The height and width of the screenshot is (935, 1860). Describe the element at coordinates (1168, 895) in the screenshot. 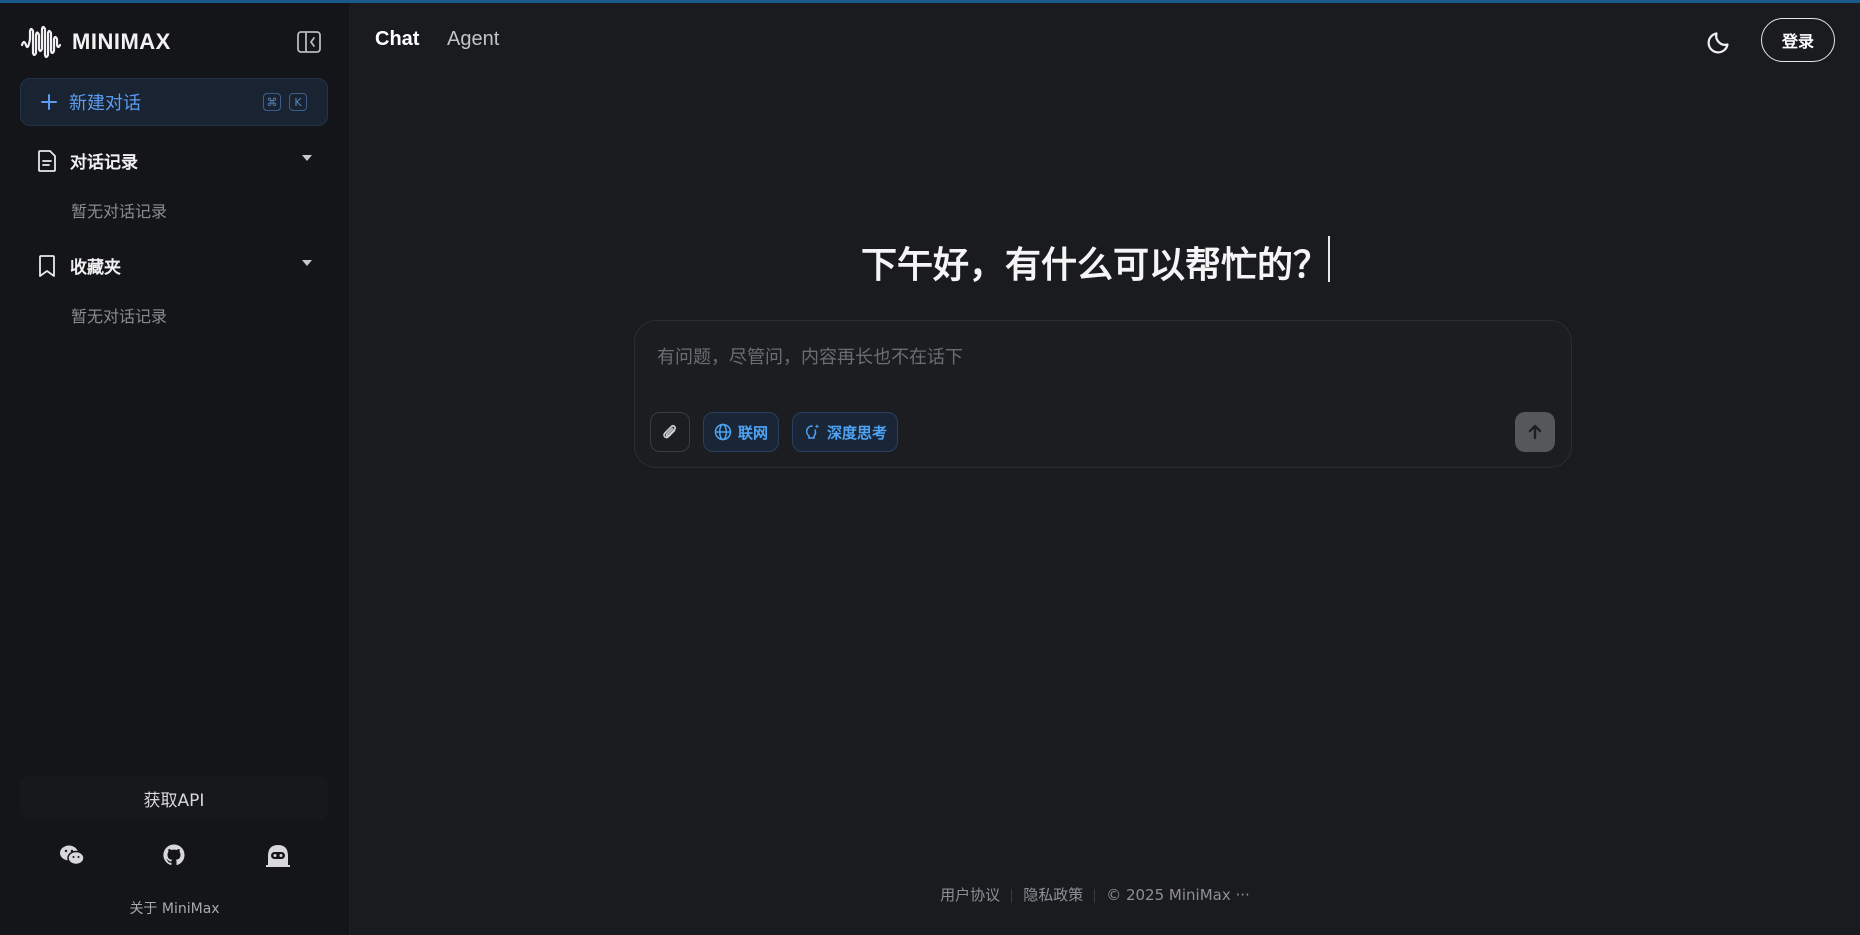

I see `copyright: © 2025 MiniMax` at that location.